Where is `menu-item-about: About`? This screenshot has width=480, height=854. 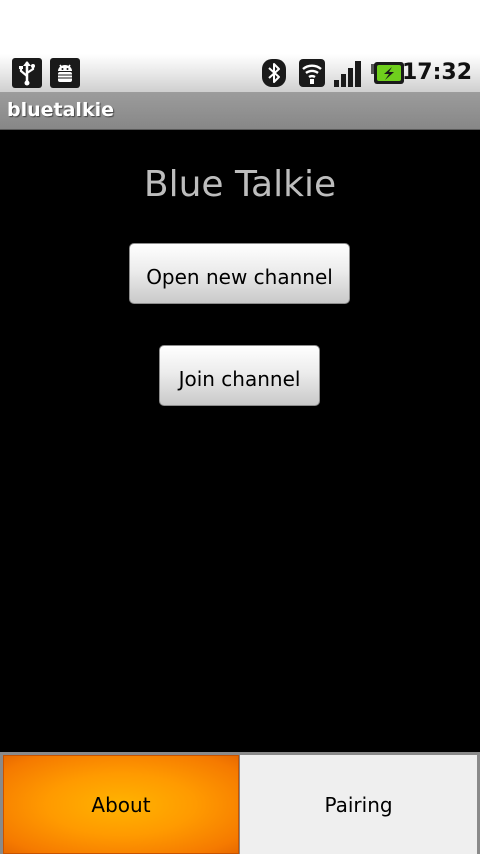
menu-item-about: About is located at coordinates (121, 804).